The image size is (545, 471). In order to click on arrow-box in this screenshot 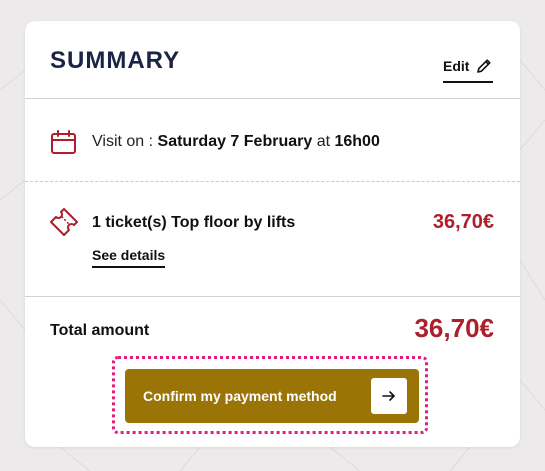, I will do `click(389, 396)`.